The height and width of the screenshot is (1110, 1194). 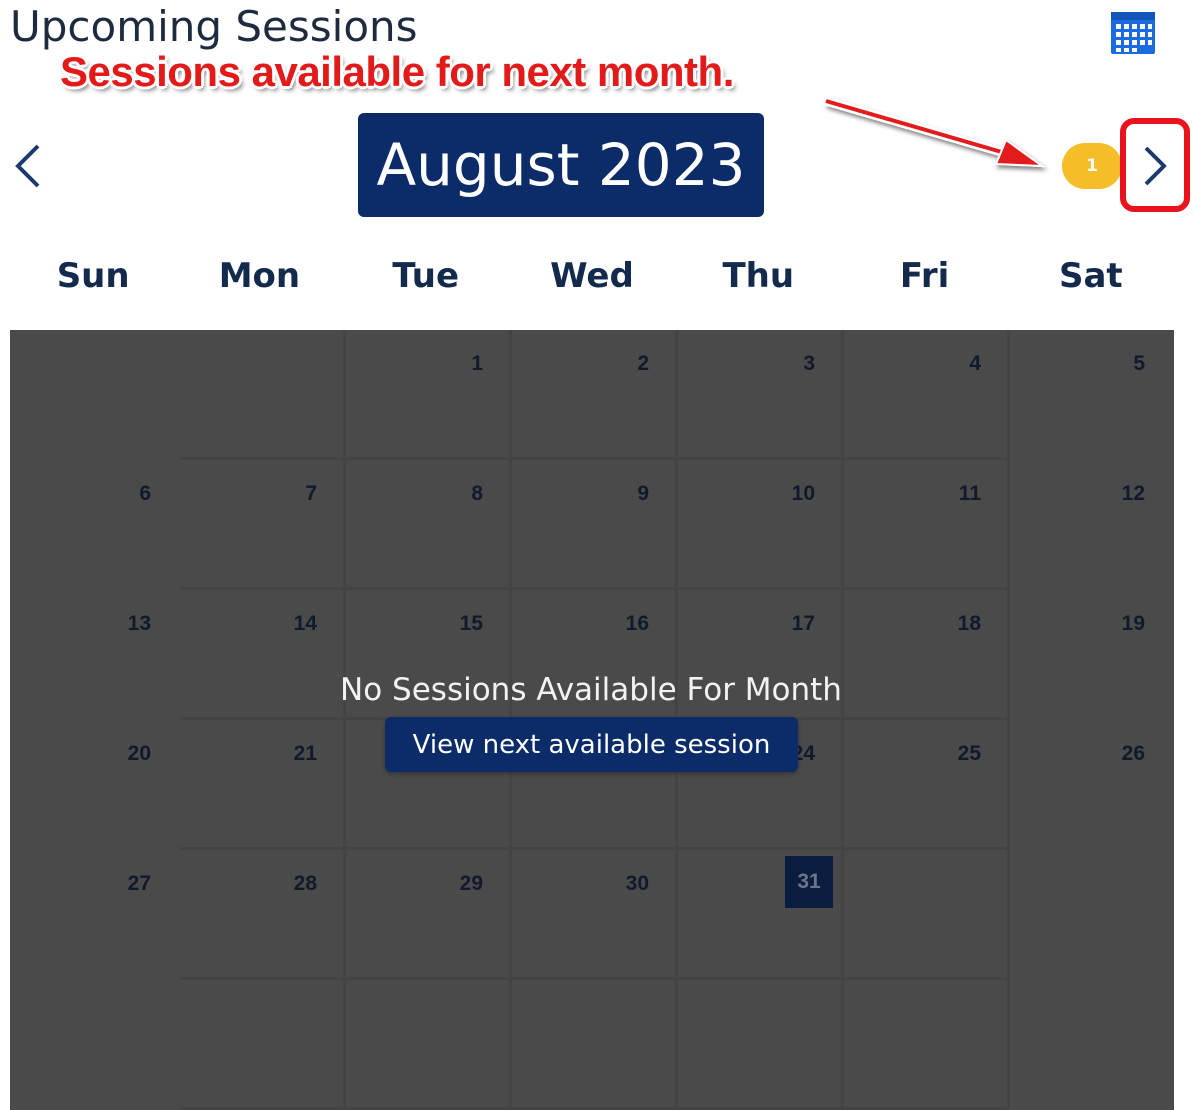 What do you see at coordinates (145, 493) in the screenshot?
I see `calendar-day-number: 6` at bounding box center [145, 493].